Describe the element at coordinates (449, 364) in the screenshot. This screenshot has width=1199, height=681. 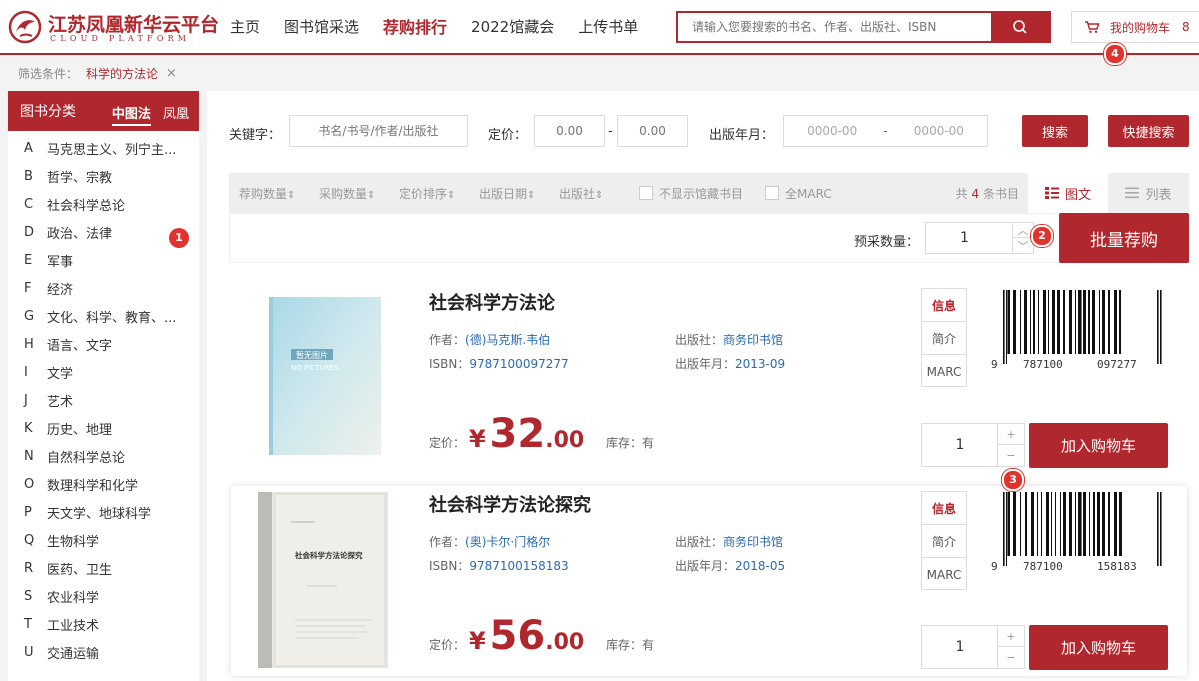
I see `isbn-label: ISBN：` at that location.